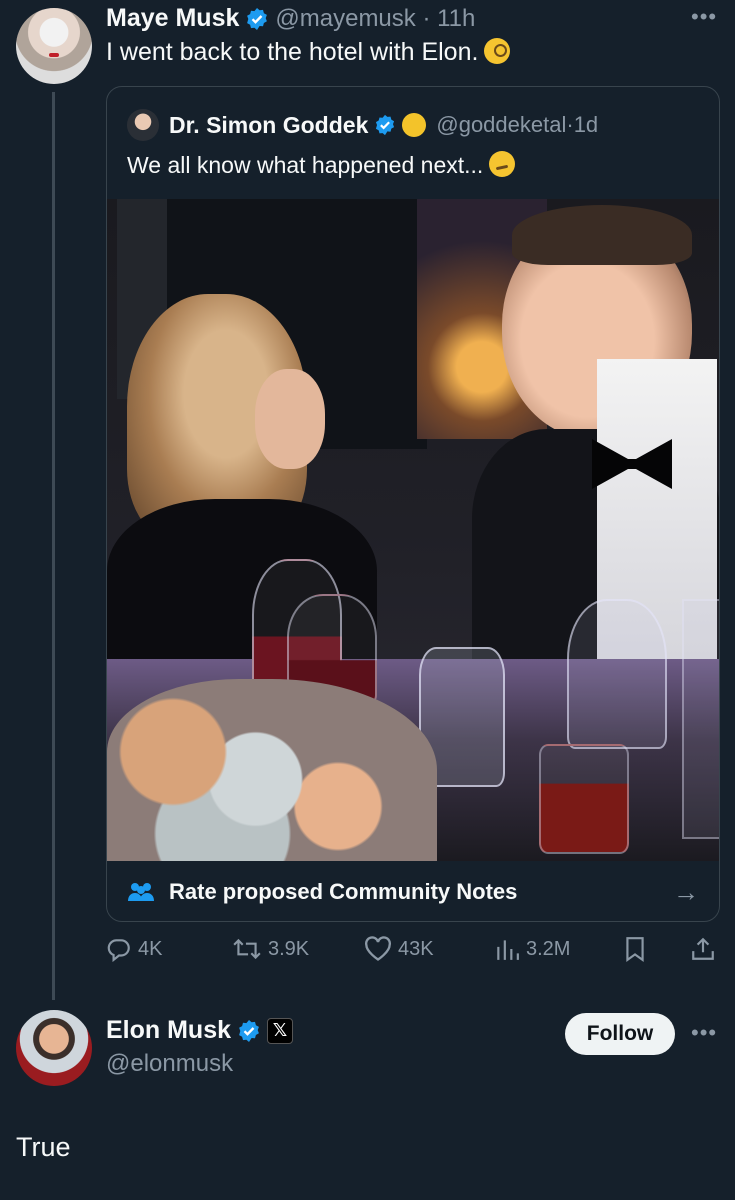 The height and width of the screenshot is (1200, 735). What do you see at coordinates (143, 125) in the screenshot?
I see `simon-goddek-avatar` at bounding box center [143, 125].